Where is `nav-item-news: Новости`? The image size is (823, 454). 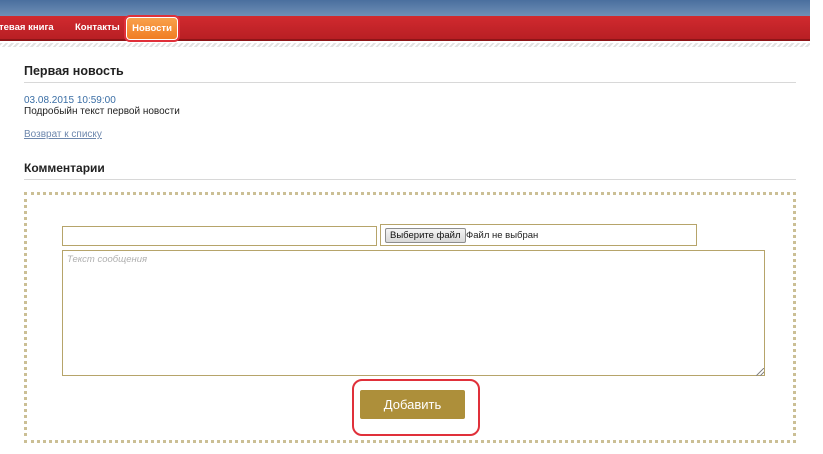 nav-item-news: Новости is located at coordinates (152, 28).